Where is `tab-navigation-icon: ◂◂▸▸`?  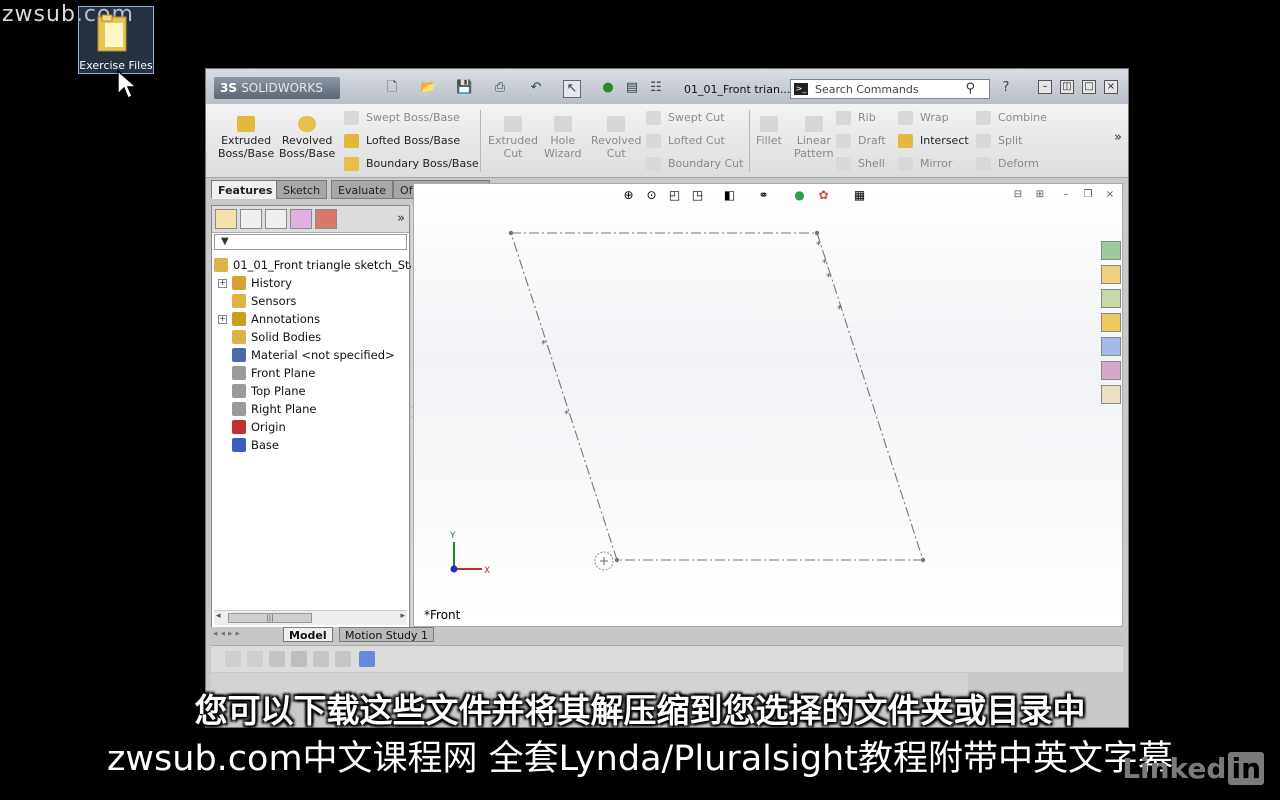
tab-navigation-icon: ◂◂▸▸ is located at coordinates (228, 634).